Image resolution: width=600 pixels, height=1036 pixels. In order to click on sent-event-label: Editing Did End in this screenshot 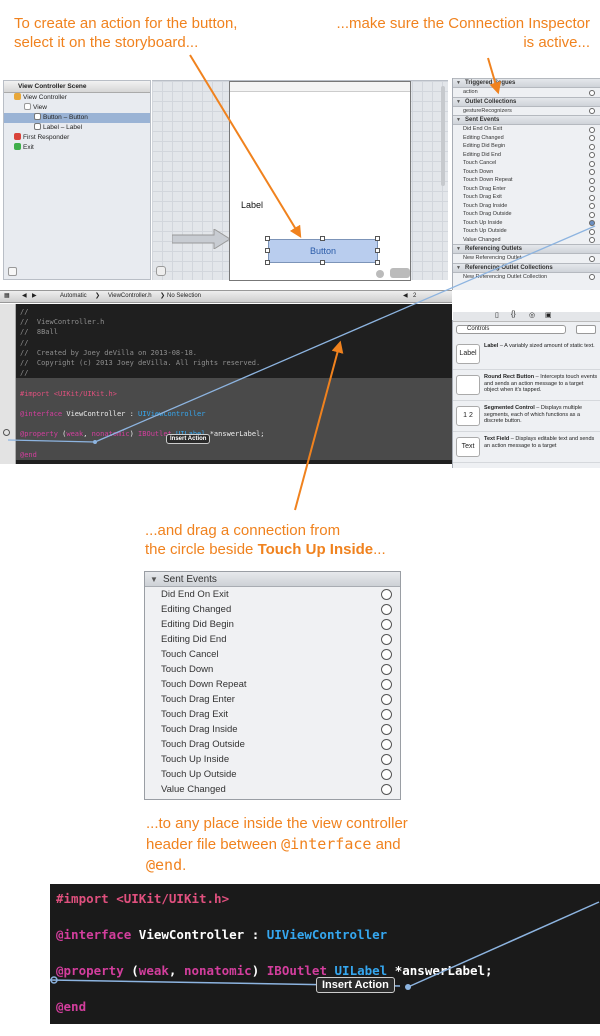, I will do `click(194, 639)`.